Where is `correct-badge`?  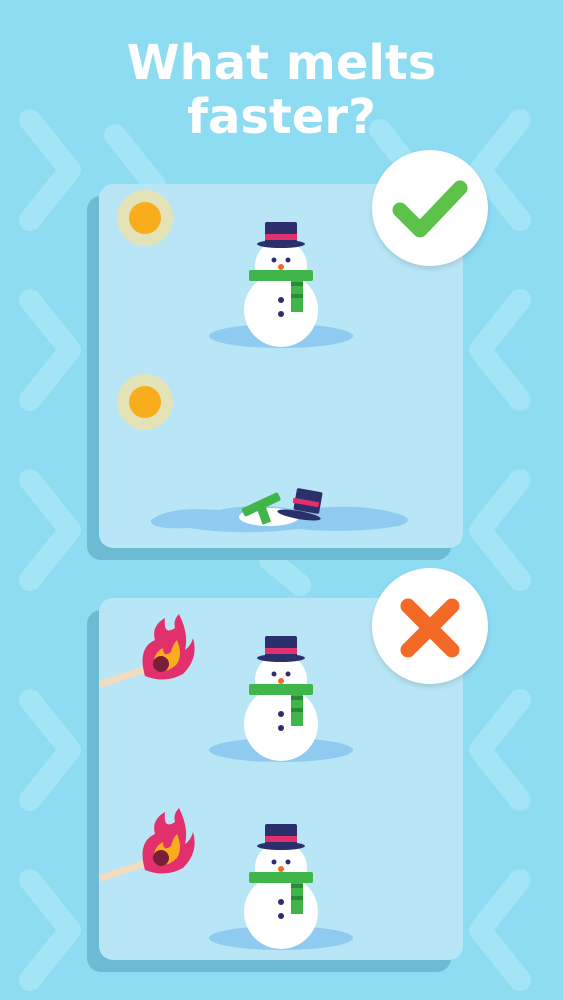 correct-badge is located at coordinates (430, 208).